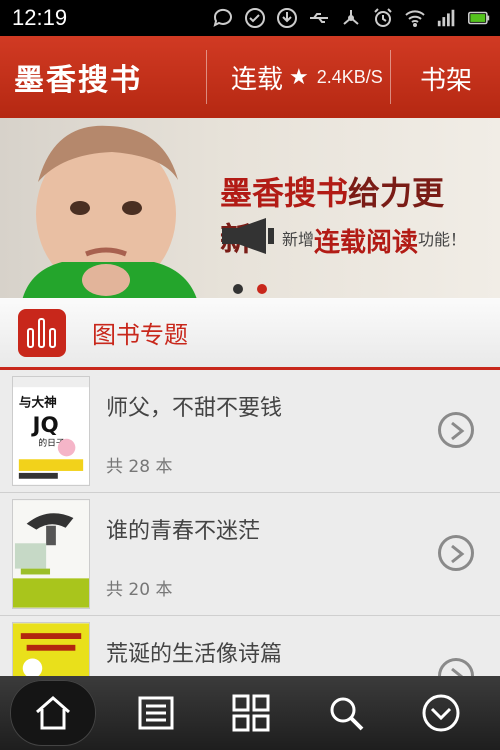 The height and width of the screenshot is (750, 500). What do you see at coordinates (78, 80) in the screenshot?
I see `app-logo: 墨香搜书` at bounding box center [78, 80].